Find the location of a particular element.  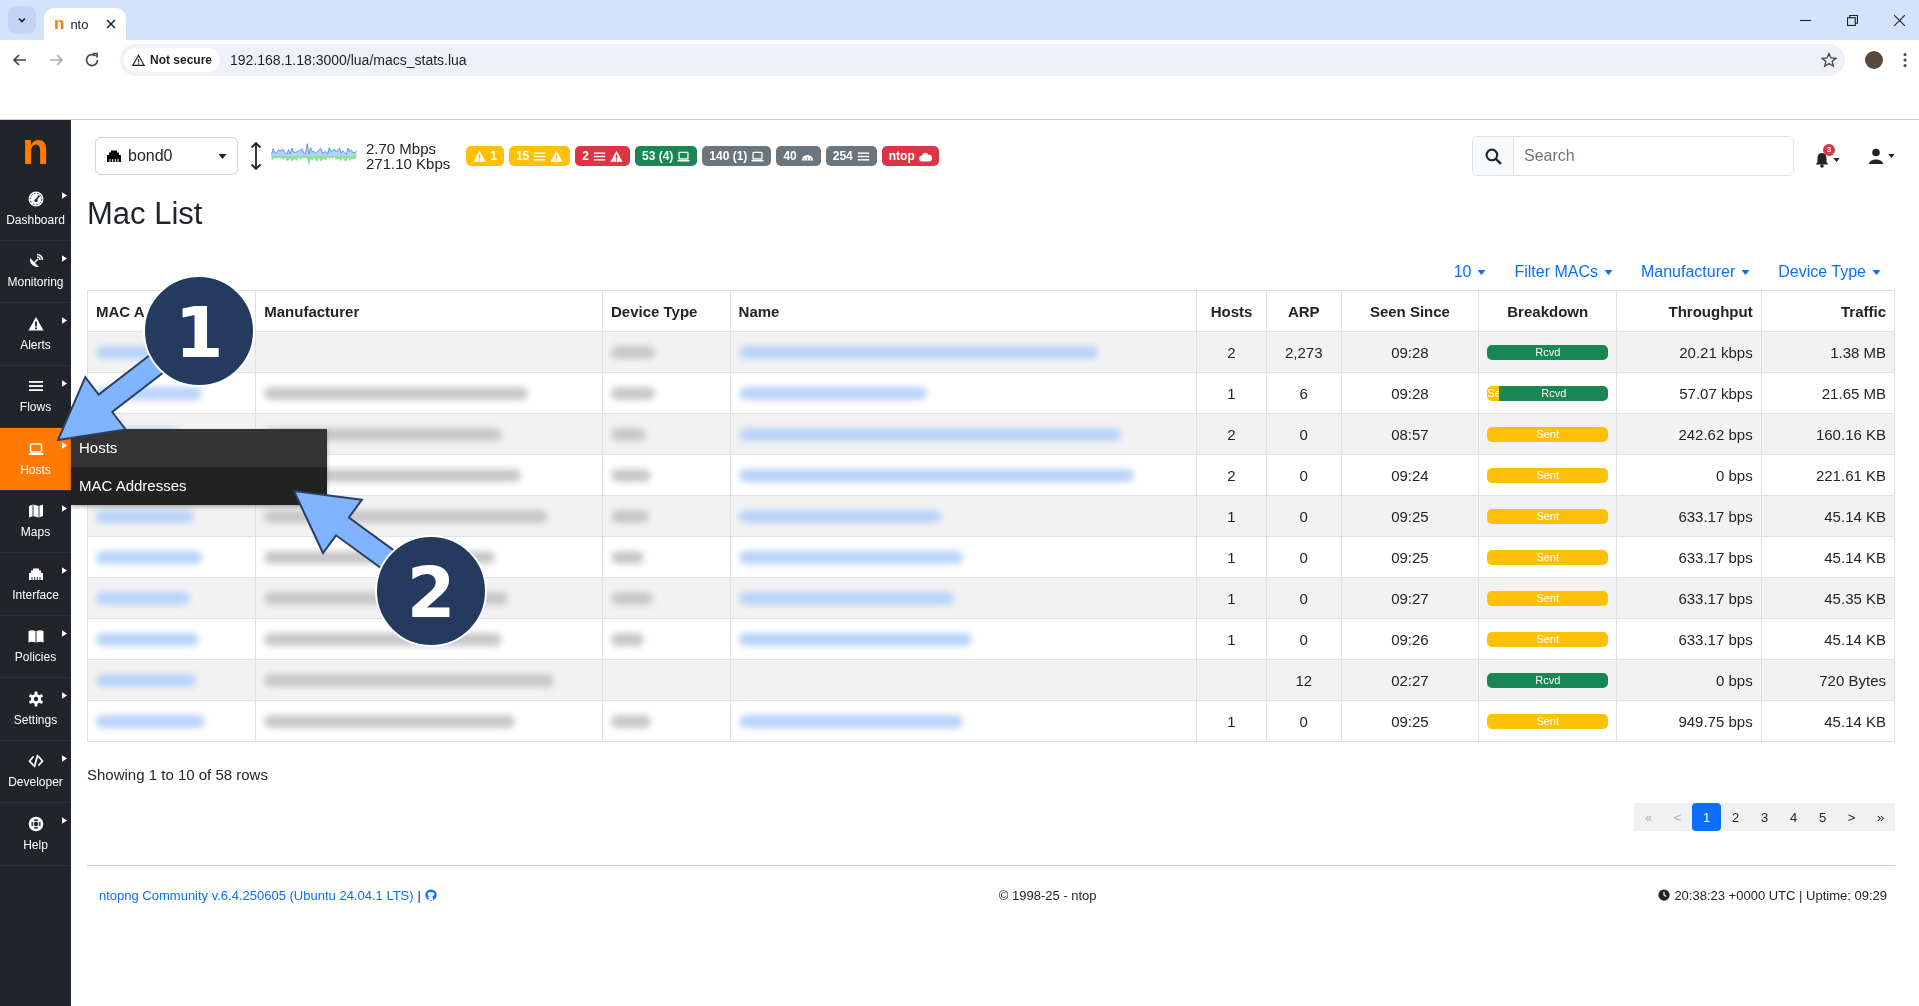

breakdown-segment: Rcvd is located at coordinates (1548, 352).